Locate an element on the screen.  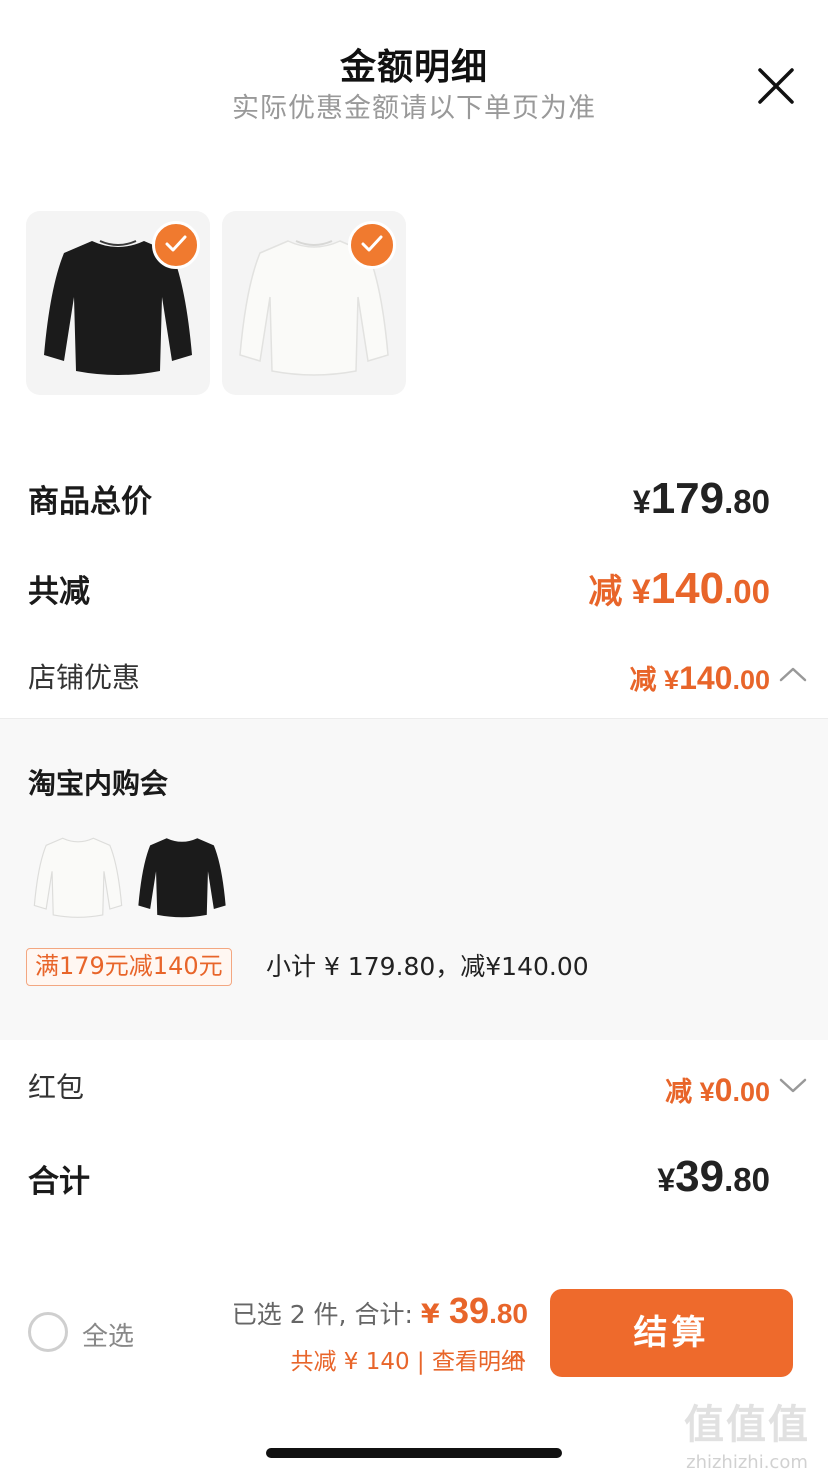
close-icon is located at coordinates (776, 86).